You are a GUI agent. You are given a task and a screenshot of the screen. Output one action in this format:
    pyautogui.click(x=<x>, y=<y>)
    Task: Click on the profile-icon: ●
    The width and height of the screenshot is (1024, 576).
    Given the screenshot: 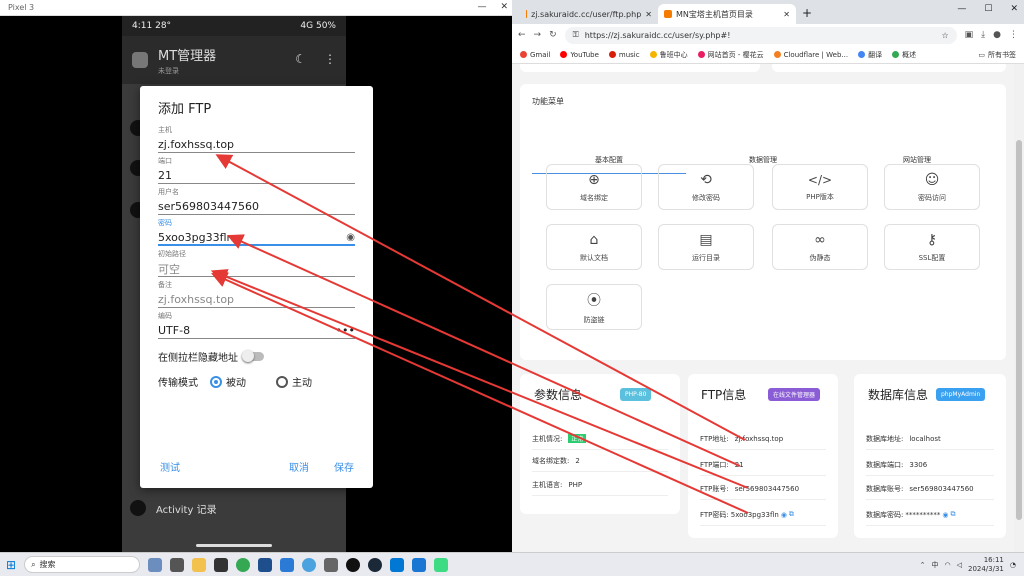 What is the action you would take?
    pyautogui.click(x=997, y=35)
    